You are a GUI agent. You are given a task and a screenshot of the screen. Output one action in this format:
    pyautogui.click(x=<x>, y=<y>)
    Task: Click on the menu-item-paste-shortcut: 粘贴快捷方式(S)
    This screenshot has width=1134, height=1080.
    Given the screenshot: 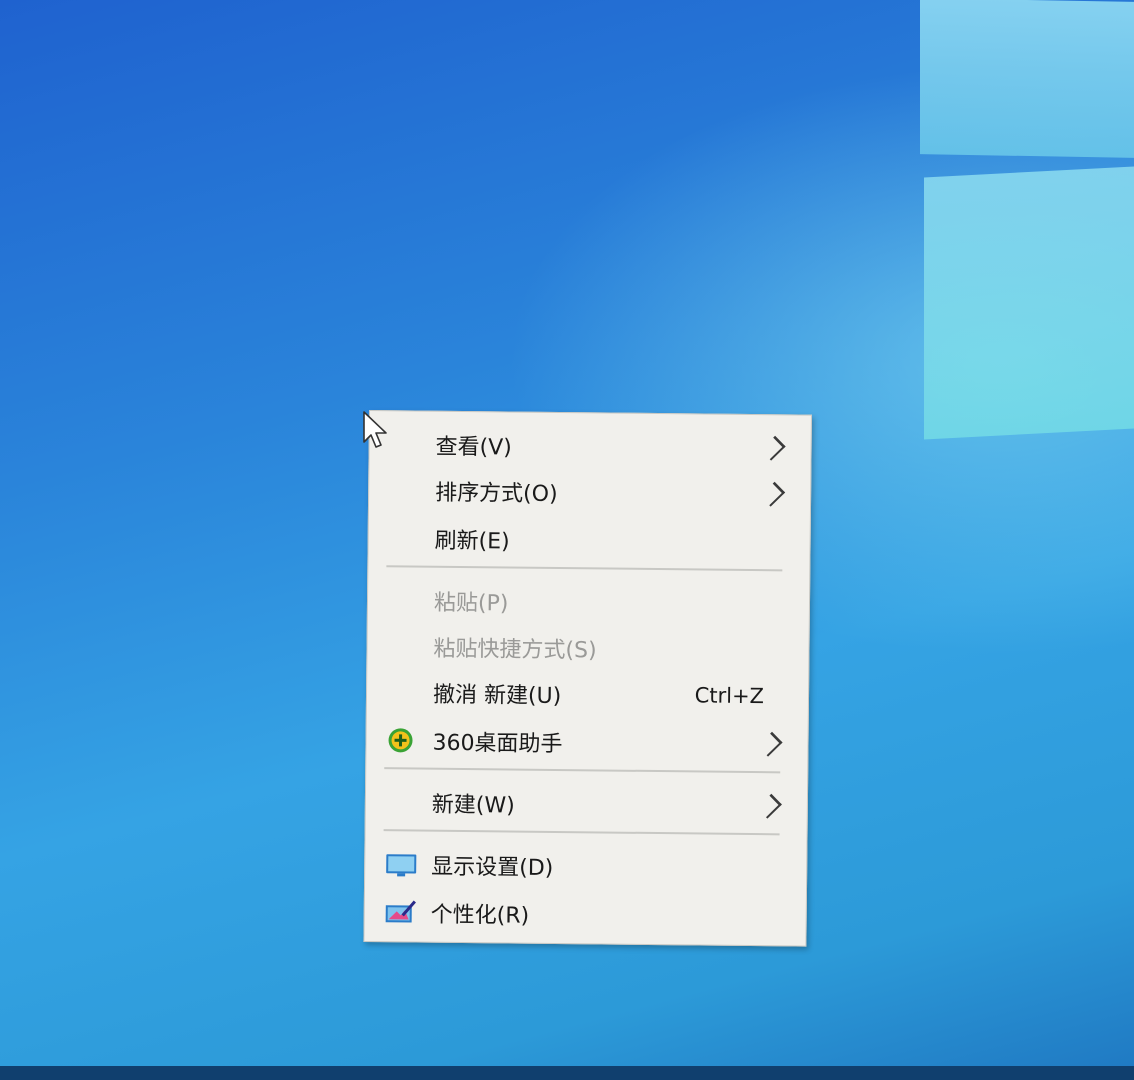 What is the action you would take?
    pyautogui.click(x=587, y=648)
    